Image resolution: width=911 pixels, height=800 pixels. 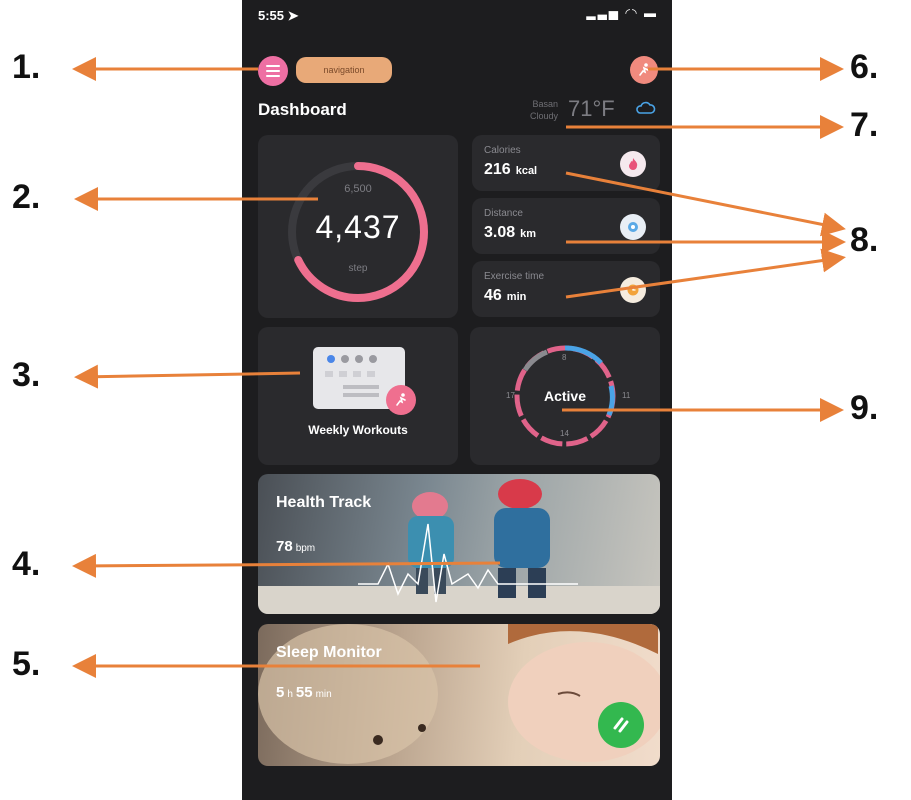 I want to click on exercise-time-card: Exercise time 46 min, so click(x=566, y=289).